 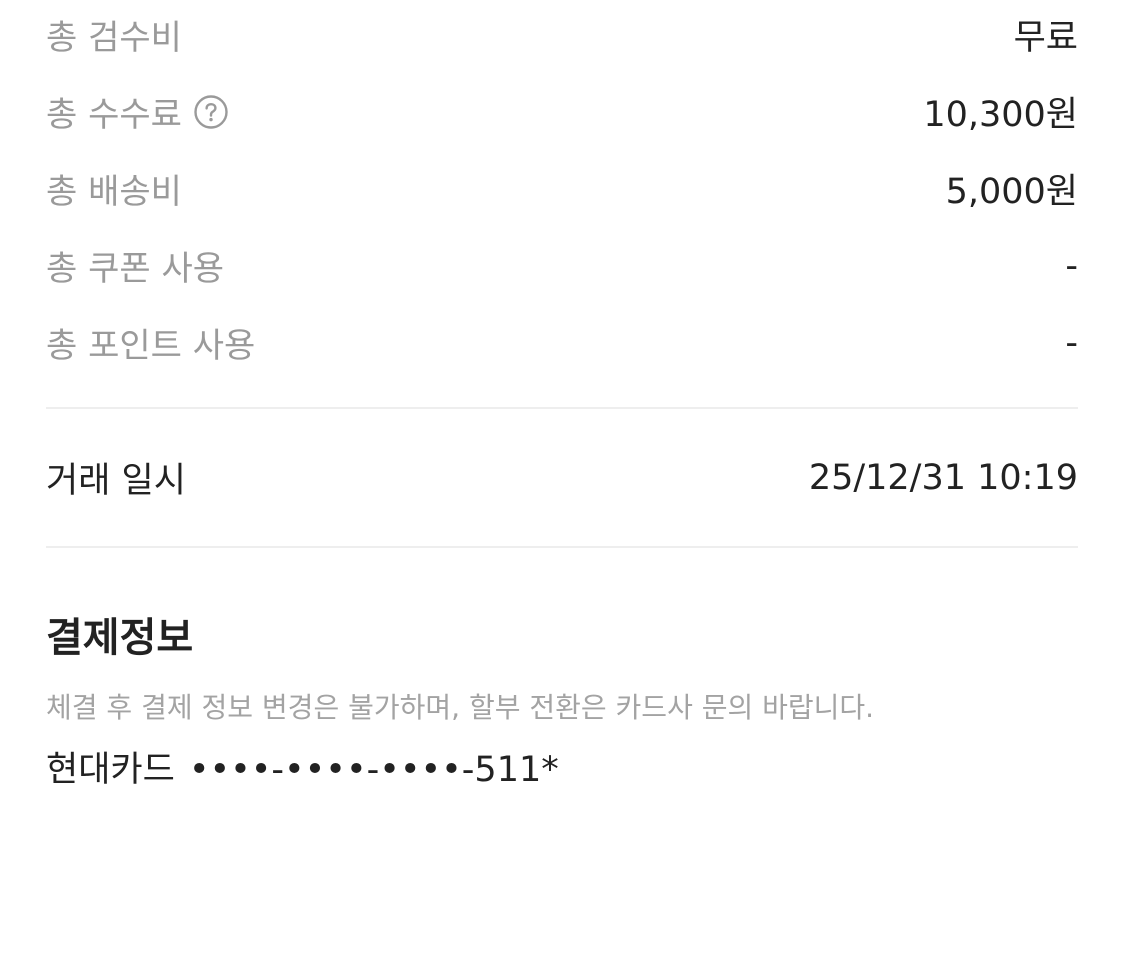 What do you see at coordinates (943, 477) in the screenshot?
I see `transaction-date-value: 25/12/31 10:19` at bounding box center [943, 477].